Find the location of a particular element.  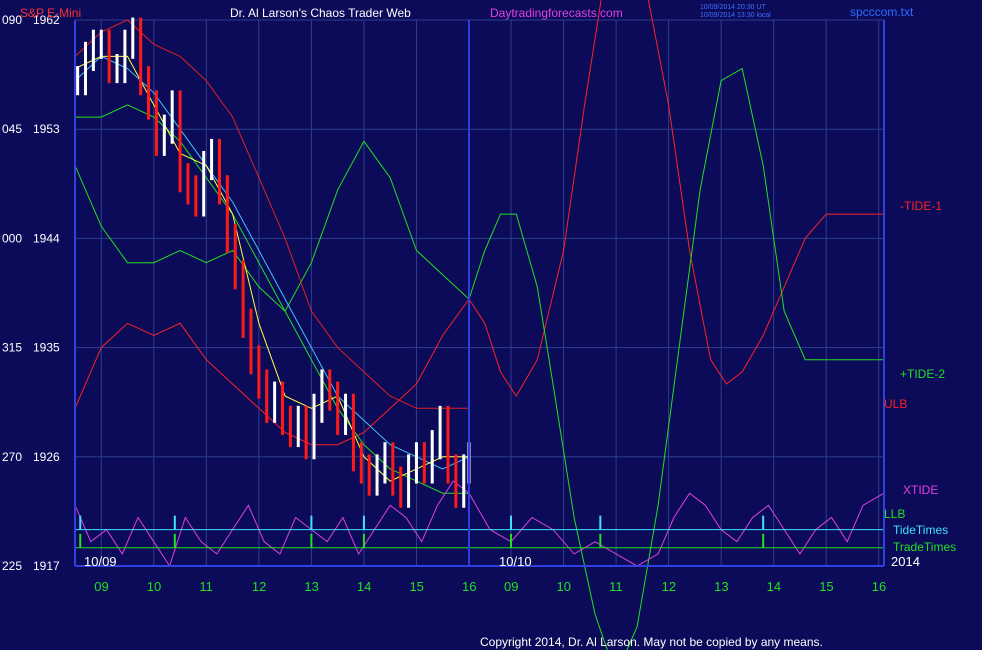

y-tick-price: 1926 is located at coordinates (46, 457).